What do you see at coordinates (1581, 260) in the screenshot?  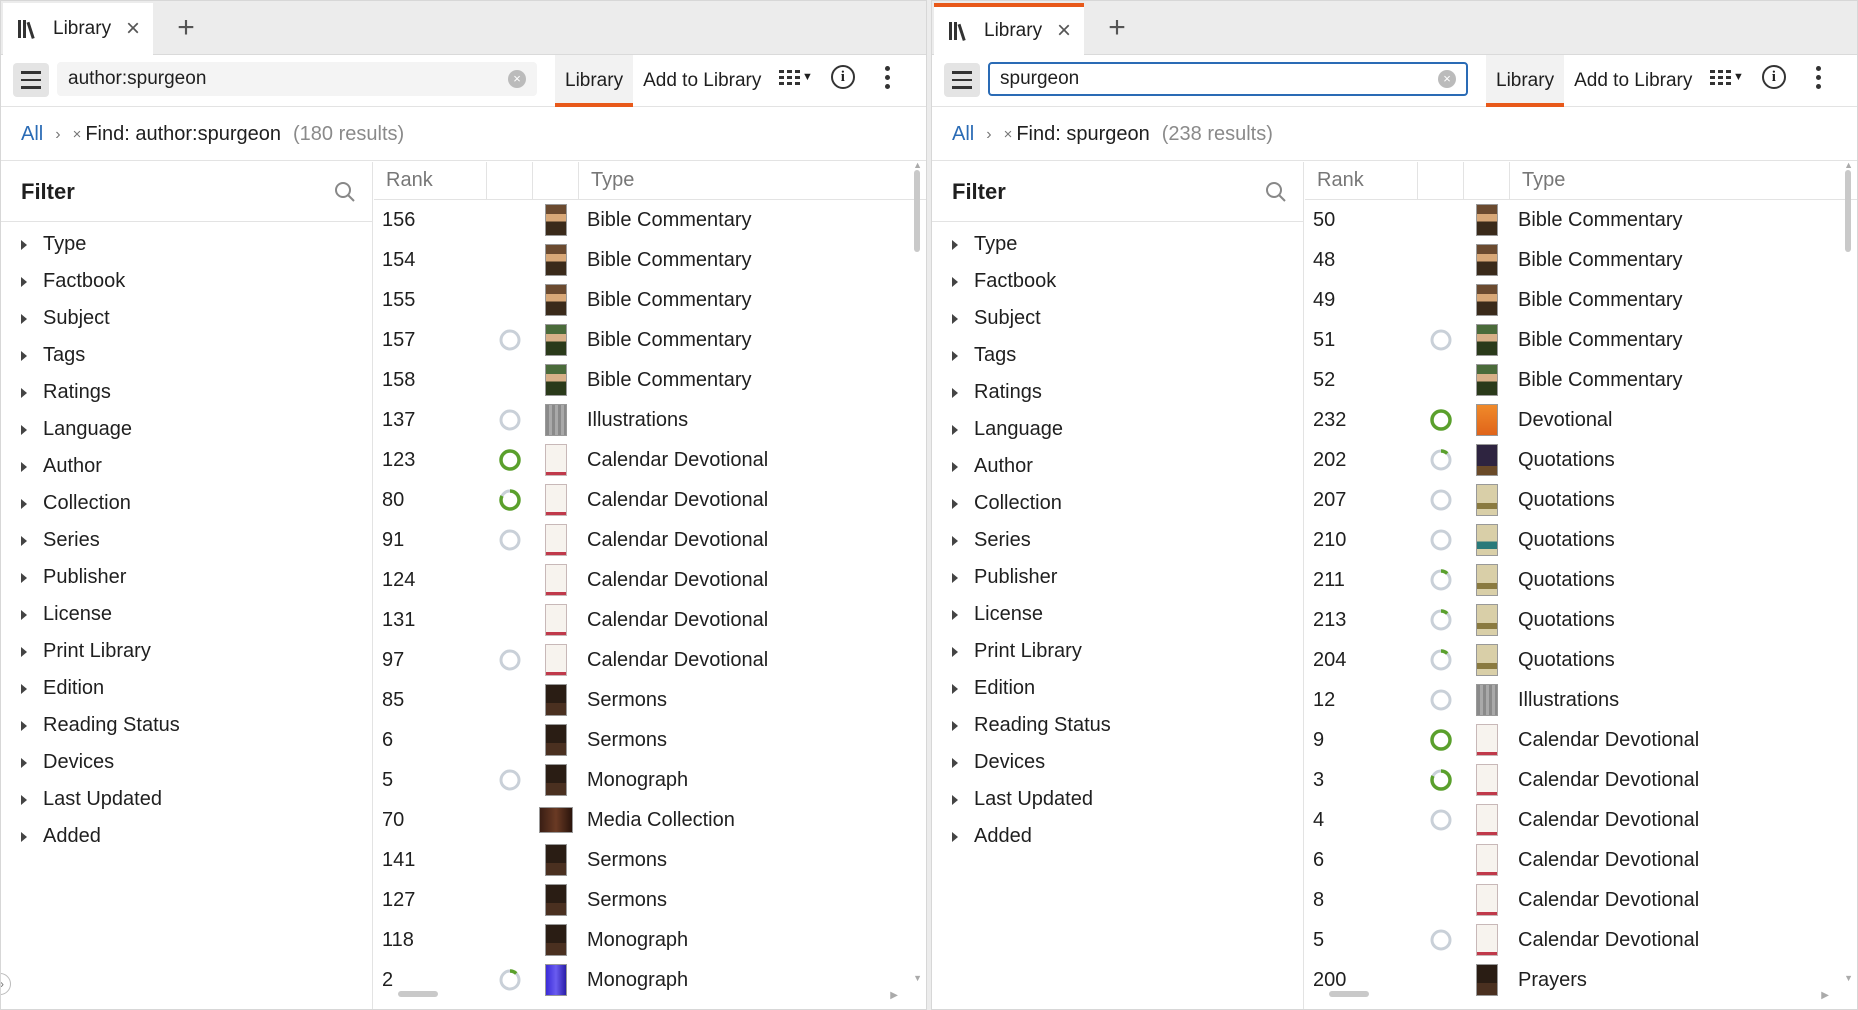 I see `table-row: 48 Bible Commentary` at bounding box center [1581, 260].